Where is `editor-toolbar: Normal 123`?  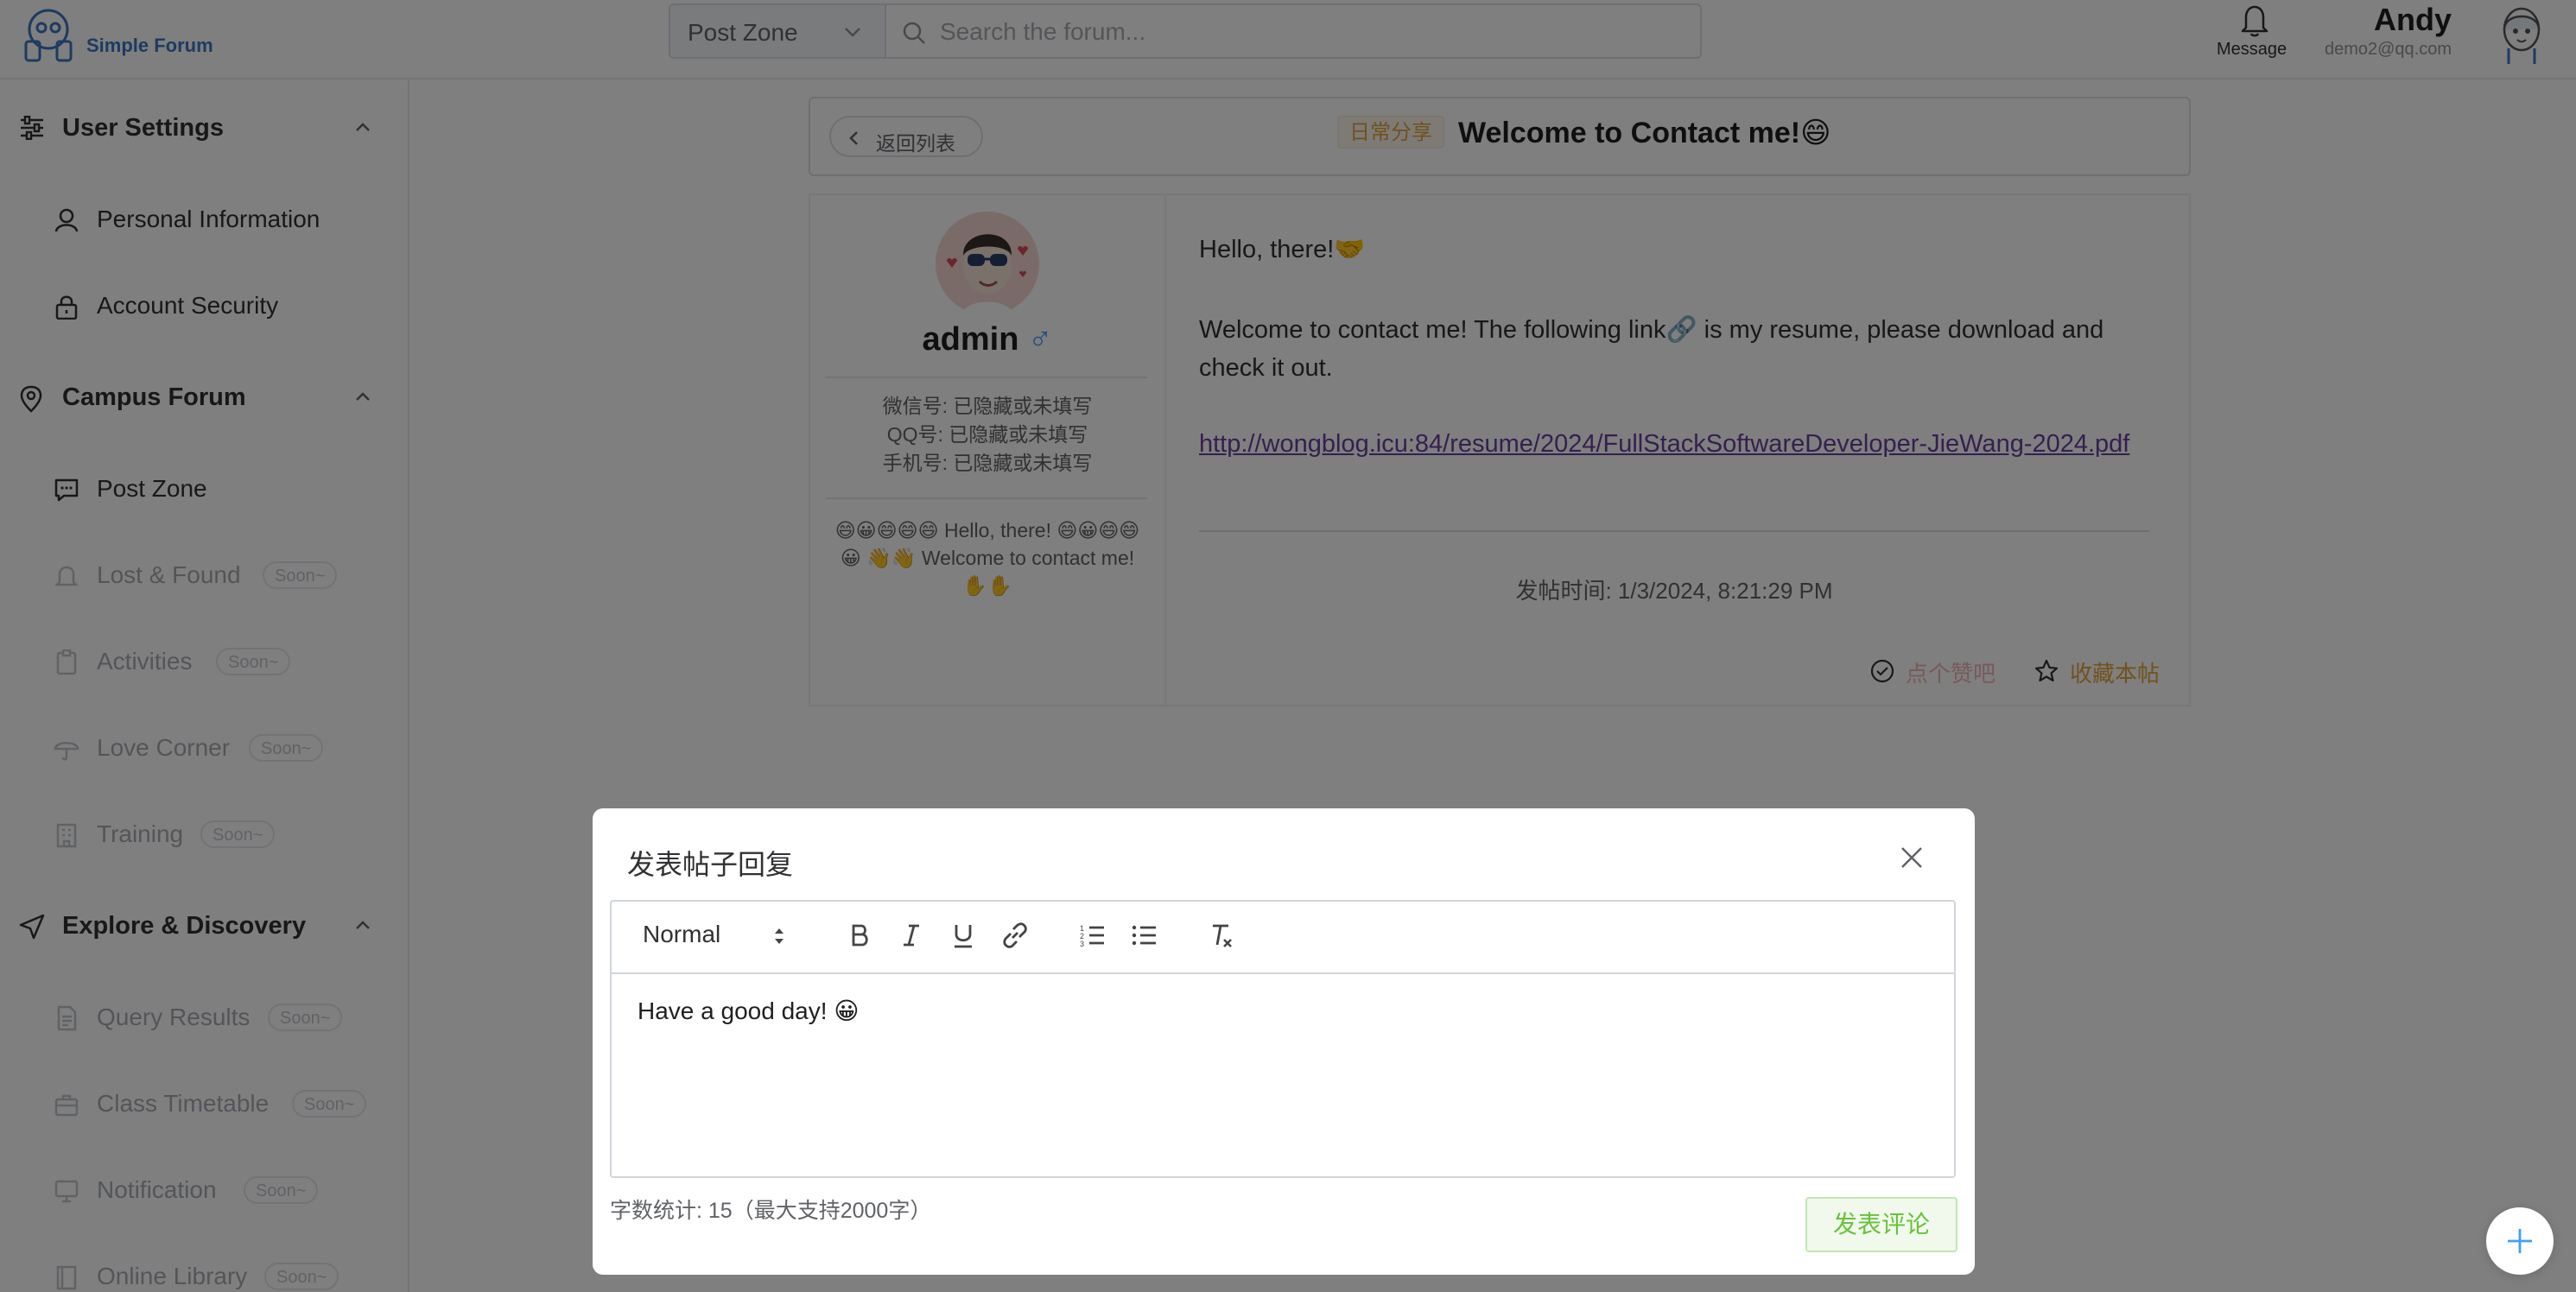 editor-toolbar: Normal 123 is located at coordinates (1283, 938).